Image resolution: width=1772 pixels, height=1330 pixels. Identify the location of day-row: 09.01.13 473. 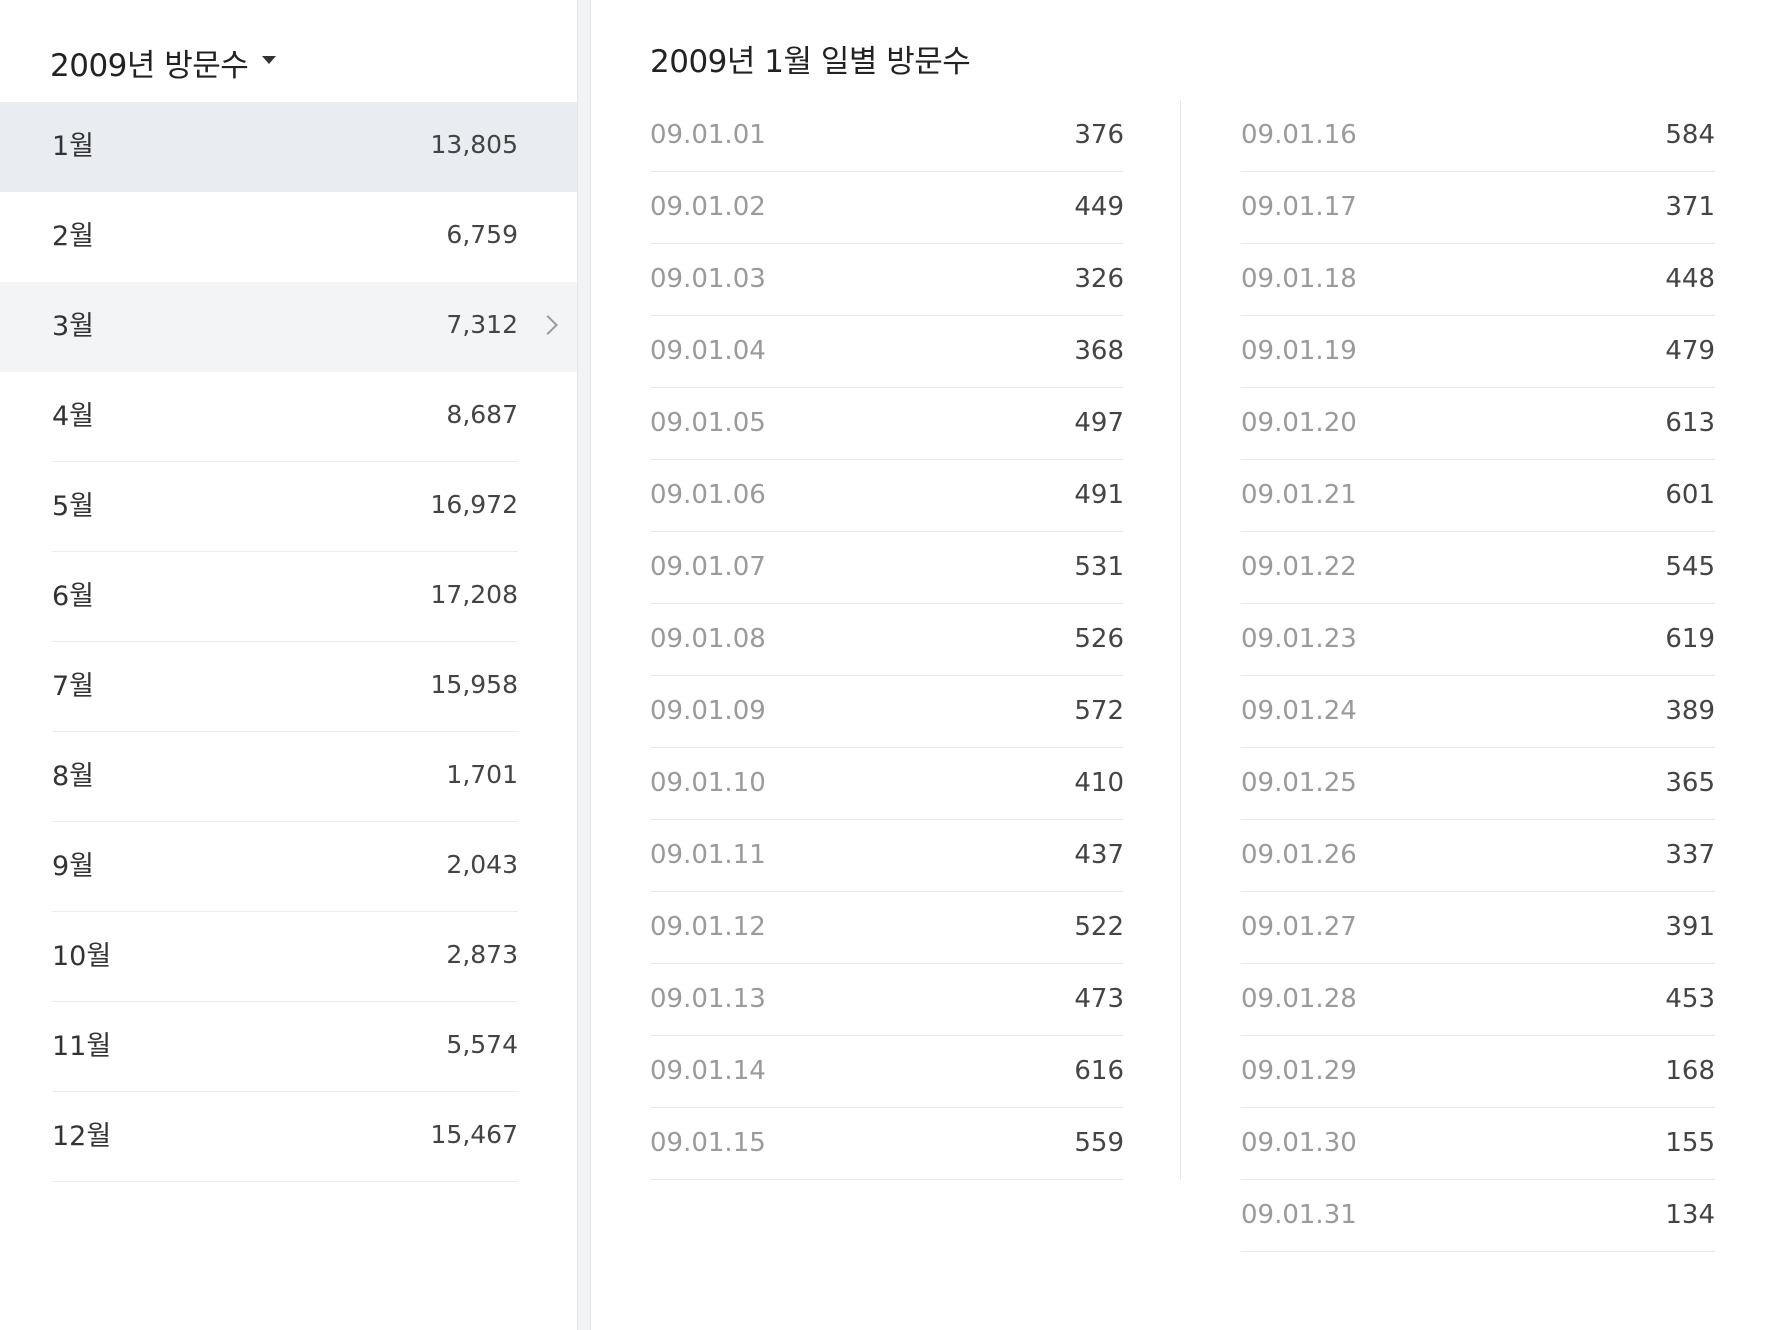
(887, 1000).